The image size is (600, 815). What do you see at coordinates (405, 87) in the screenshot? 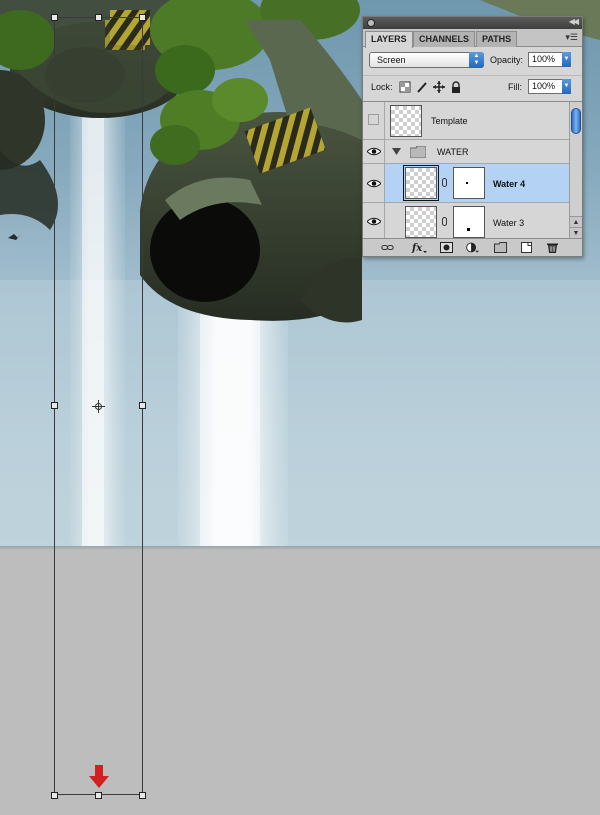
I see `lock-transparent-pixels-icon` at bounding box center [405, 87].